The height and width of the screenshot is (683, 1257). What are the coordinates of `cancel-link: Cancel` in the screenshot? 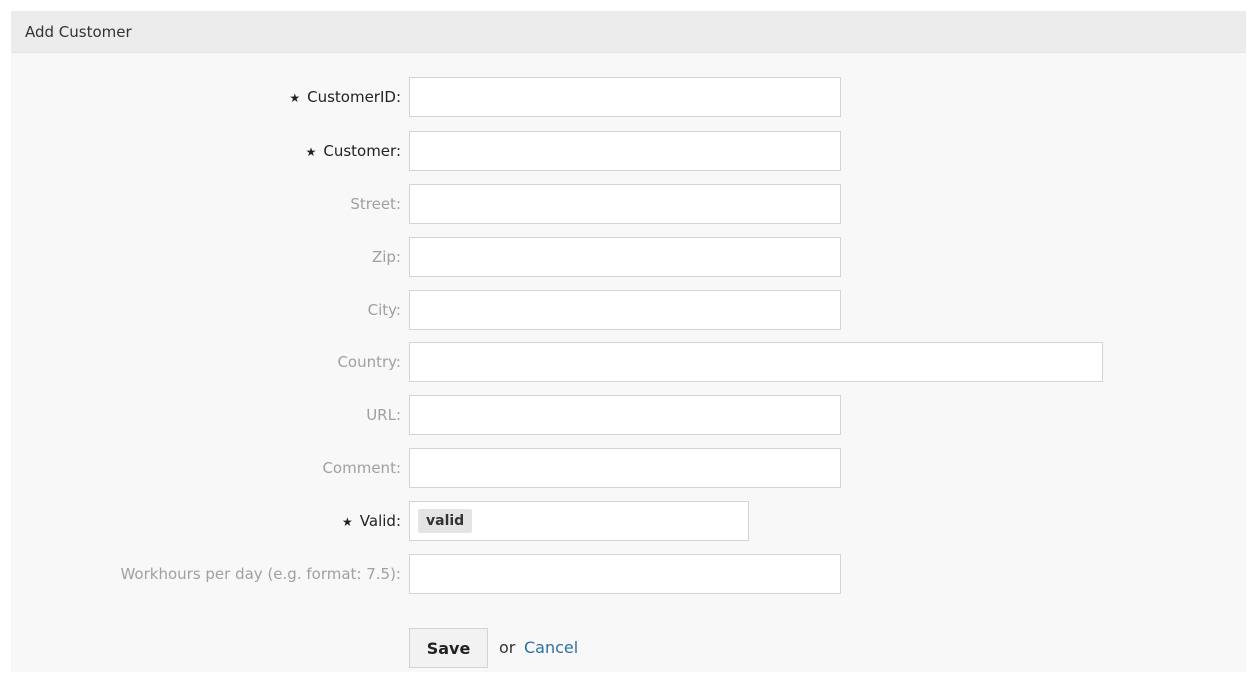 It's located at (551, 648).